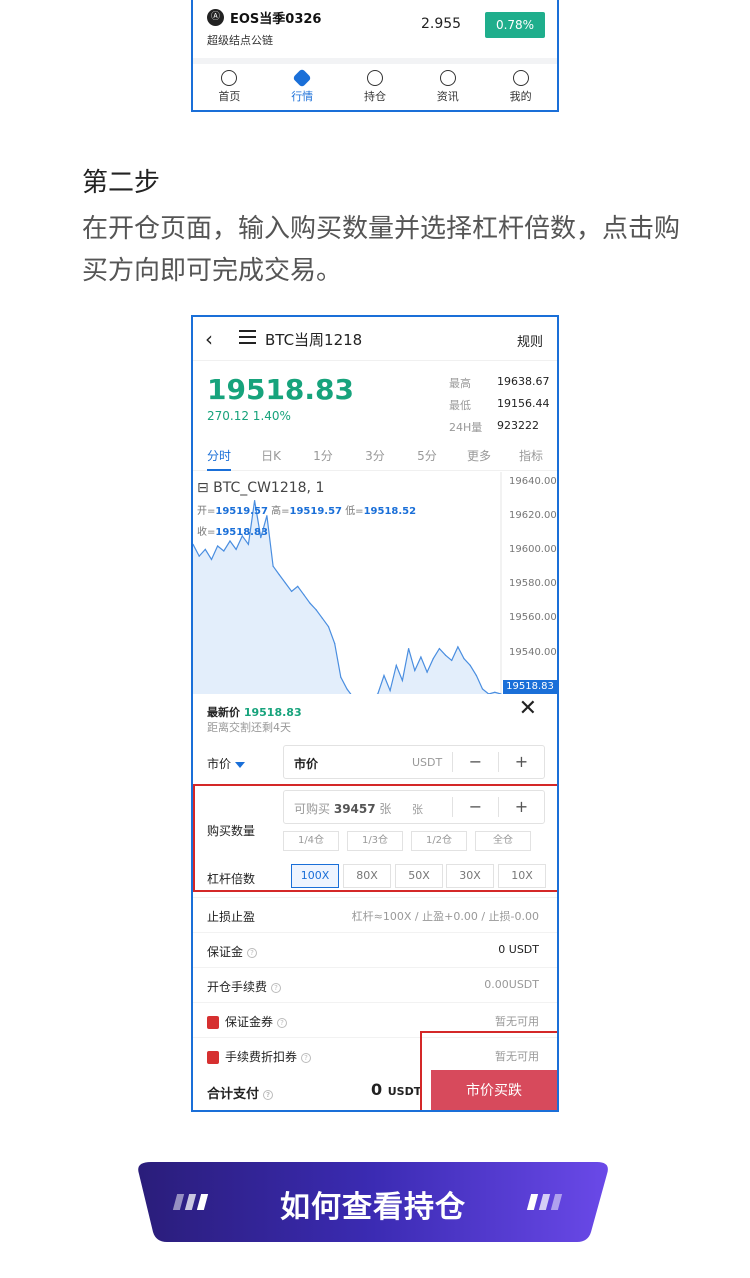 This screenshot has height=1278, width=750. Describe the element at coordinates (404, 1091) in the screenshot. I see `total-unit: USDT` at that location.